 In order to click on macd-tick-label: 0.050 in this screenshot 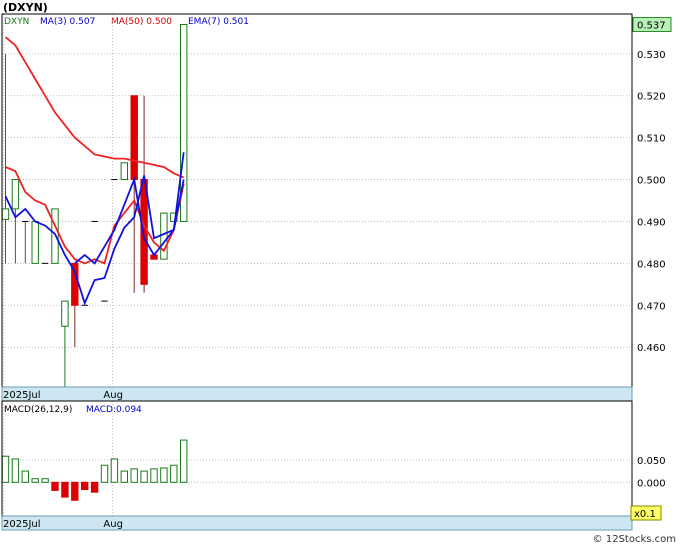, I will do `click(651, 461)`.